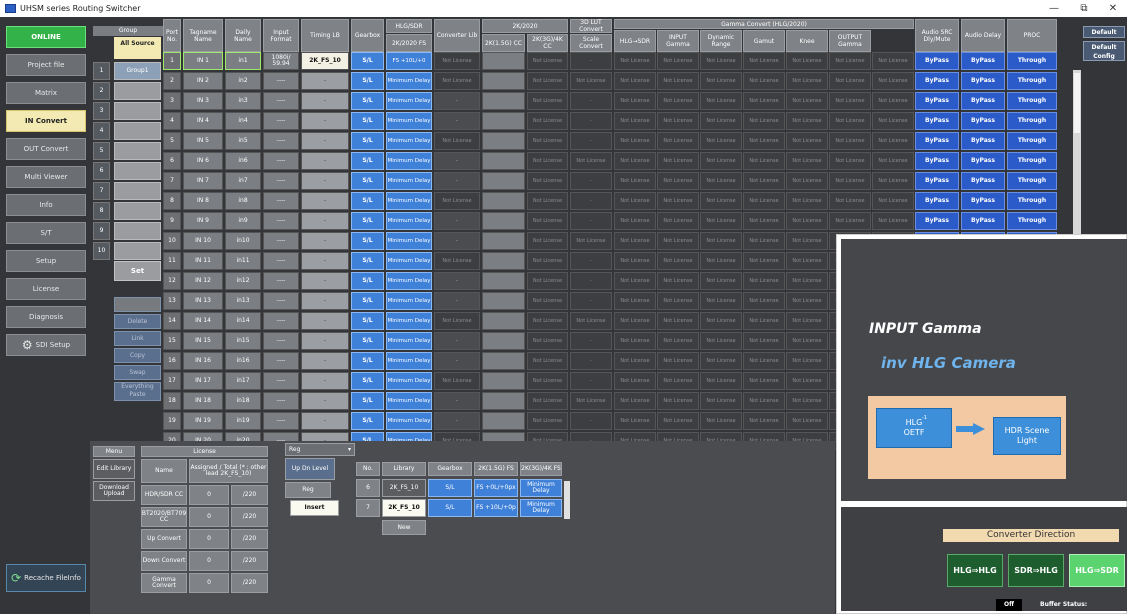  Describe the element at coordinates (1036, 570) in the screenshot. I see `sdr-to-hlg-button: SDR⇒HLG` at that location.